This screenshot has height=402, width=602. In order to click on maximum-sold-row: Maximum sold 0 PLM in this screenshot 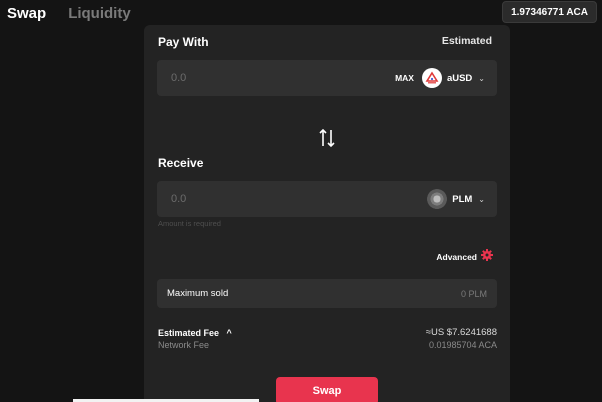, I will do `click(327, 293)`.